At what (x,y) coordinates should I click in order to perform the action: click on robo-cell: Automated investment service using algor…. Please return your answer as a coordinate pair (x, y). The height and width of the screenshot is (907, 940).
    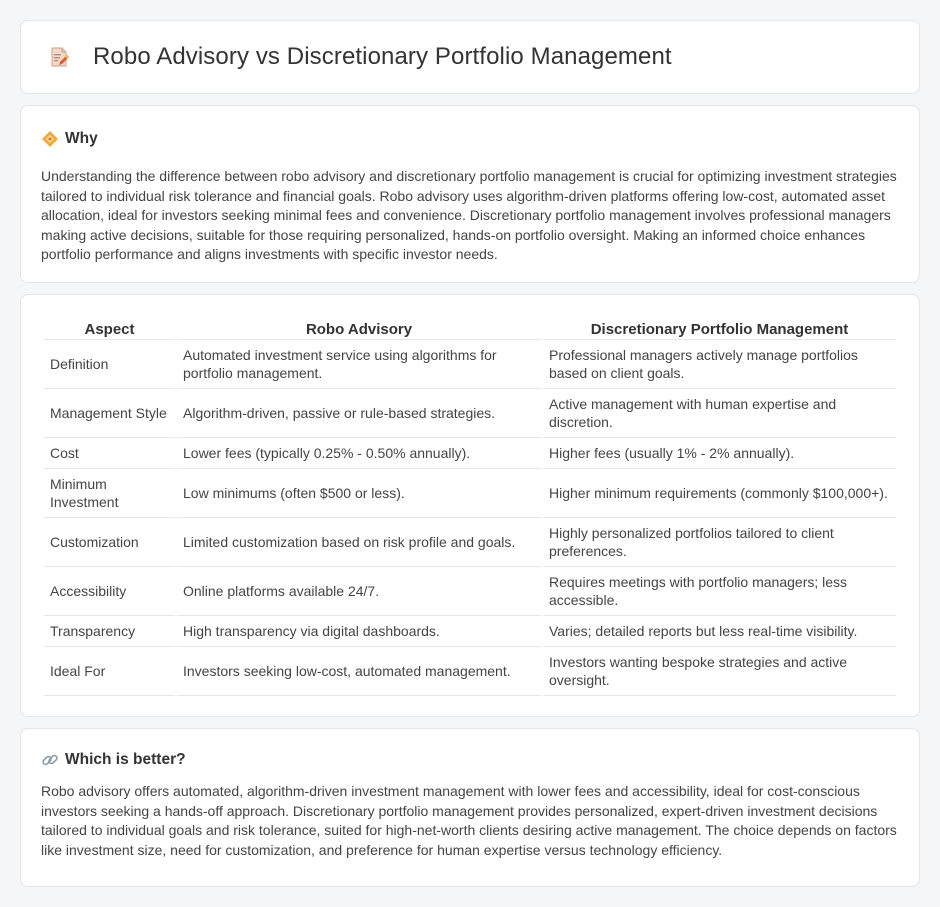
    Looking at the image, I should click on (359, 364).